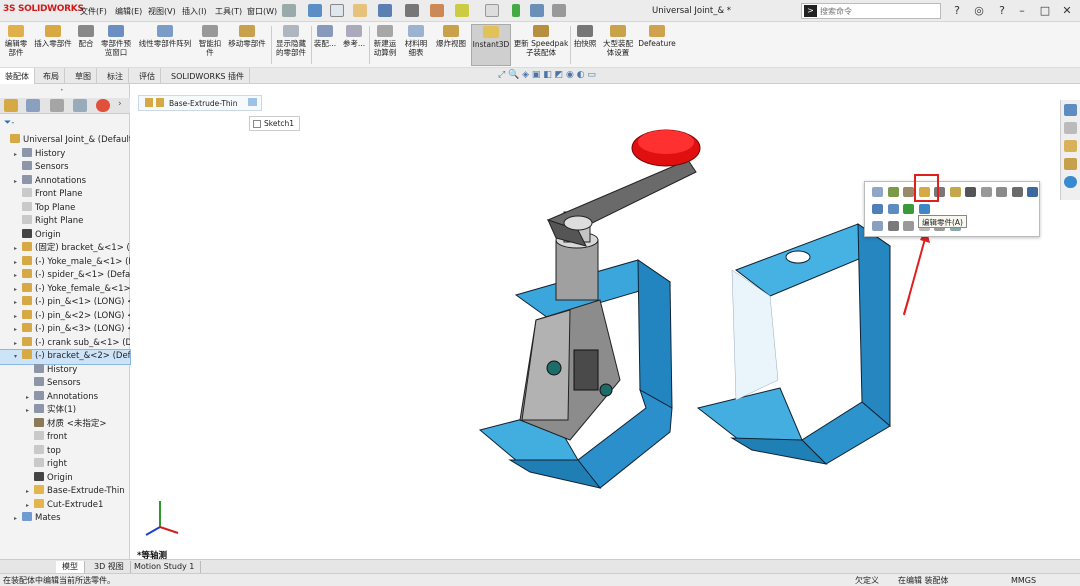 The width and height of the screenshot is (1080, 586). Describe the element at coordinates (65, 303) in the screenshot. I see `tree-item: ▸ (-) pin_&<1> (LONG) <<` at that location.